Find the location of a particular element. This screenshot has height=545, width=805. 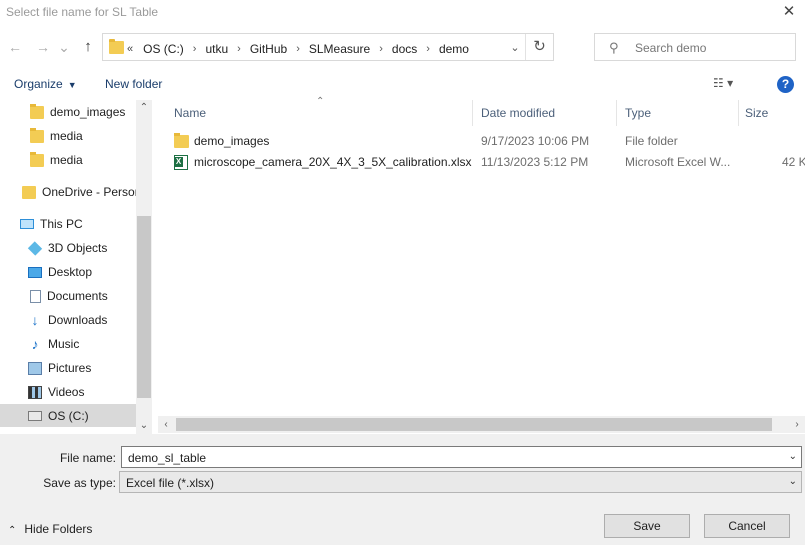

filename-label: File name: is located at coordinates (87, 458).